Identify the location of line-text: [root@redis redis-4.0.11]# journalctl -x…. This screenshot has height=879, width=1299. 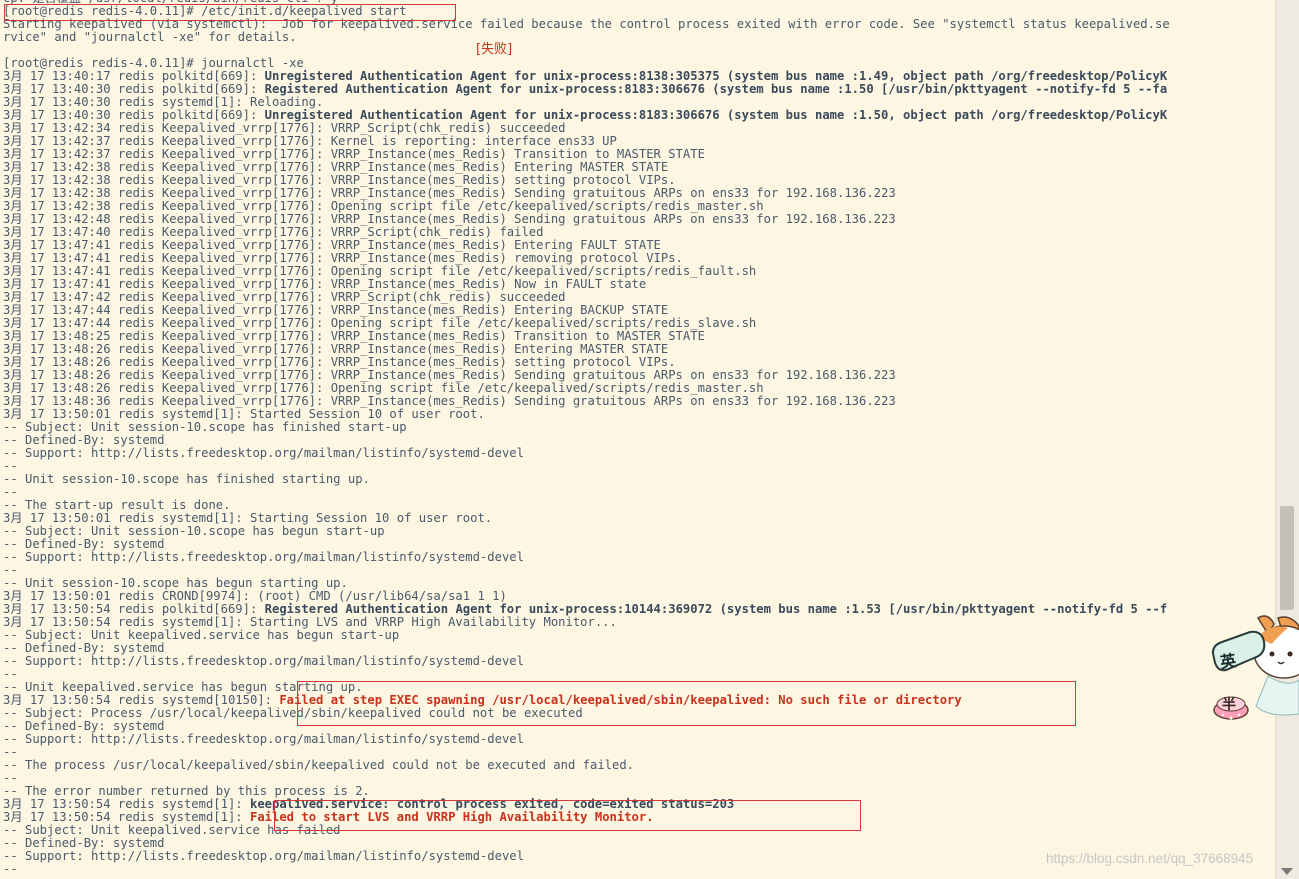
(153, 63).